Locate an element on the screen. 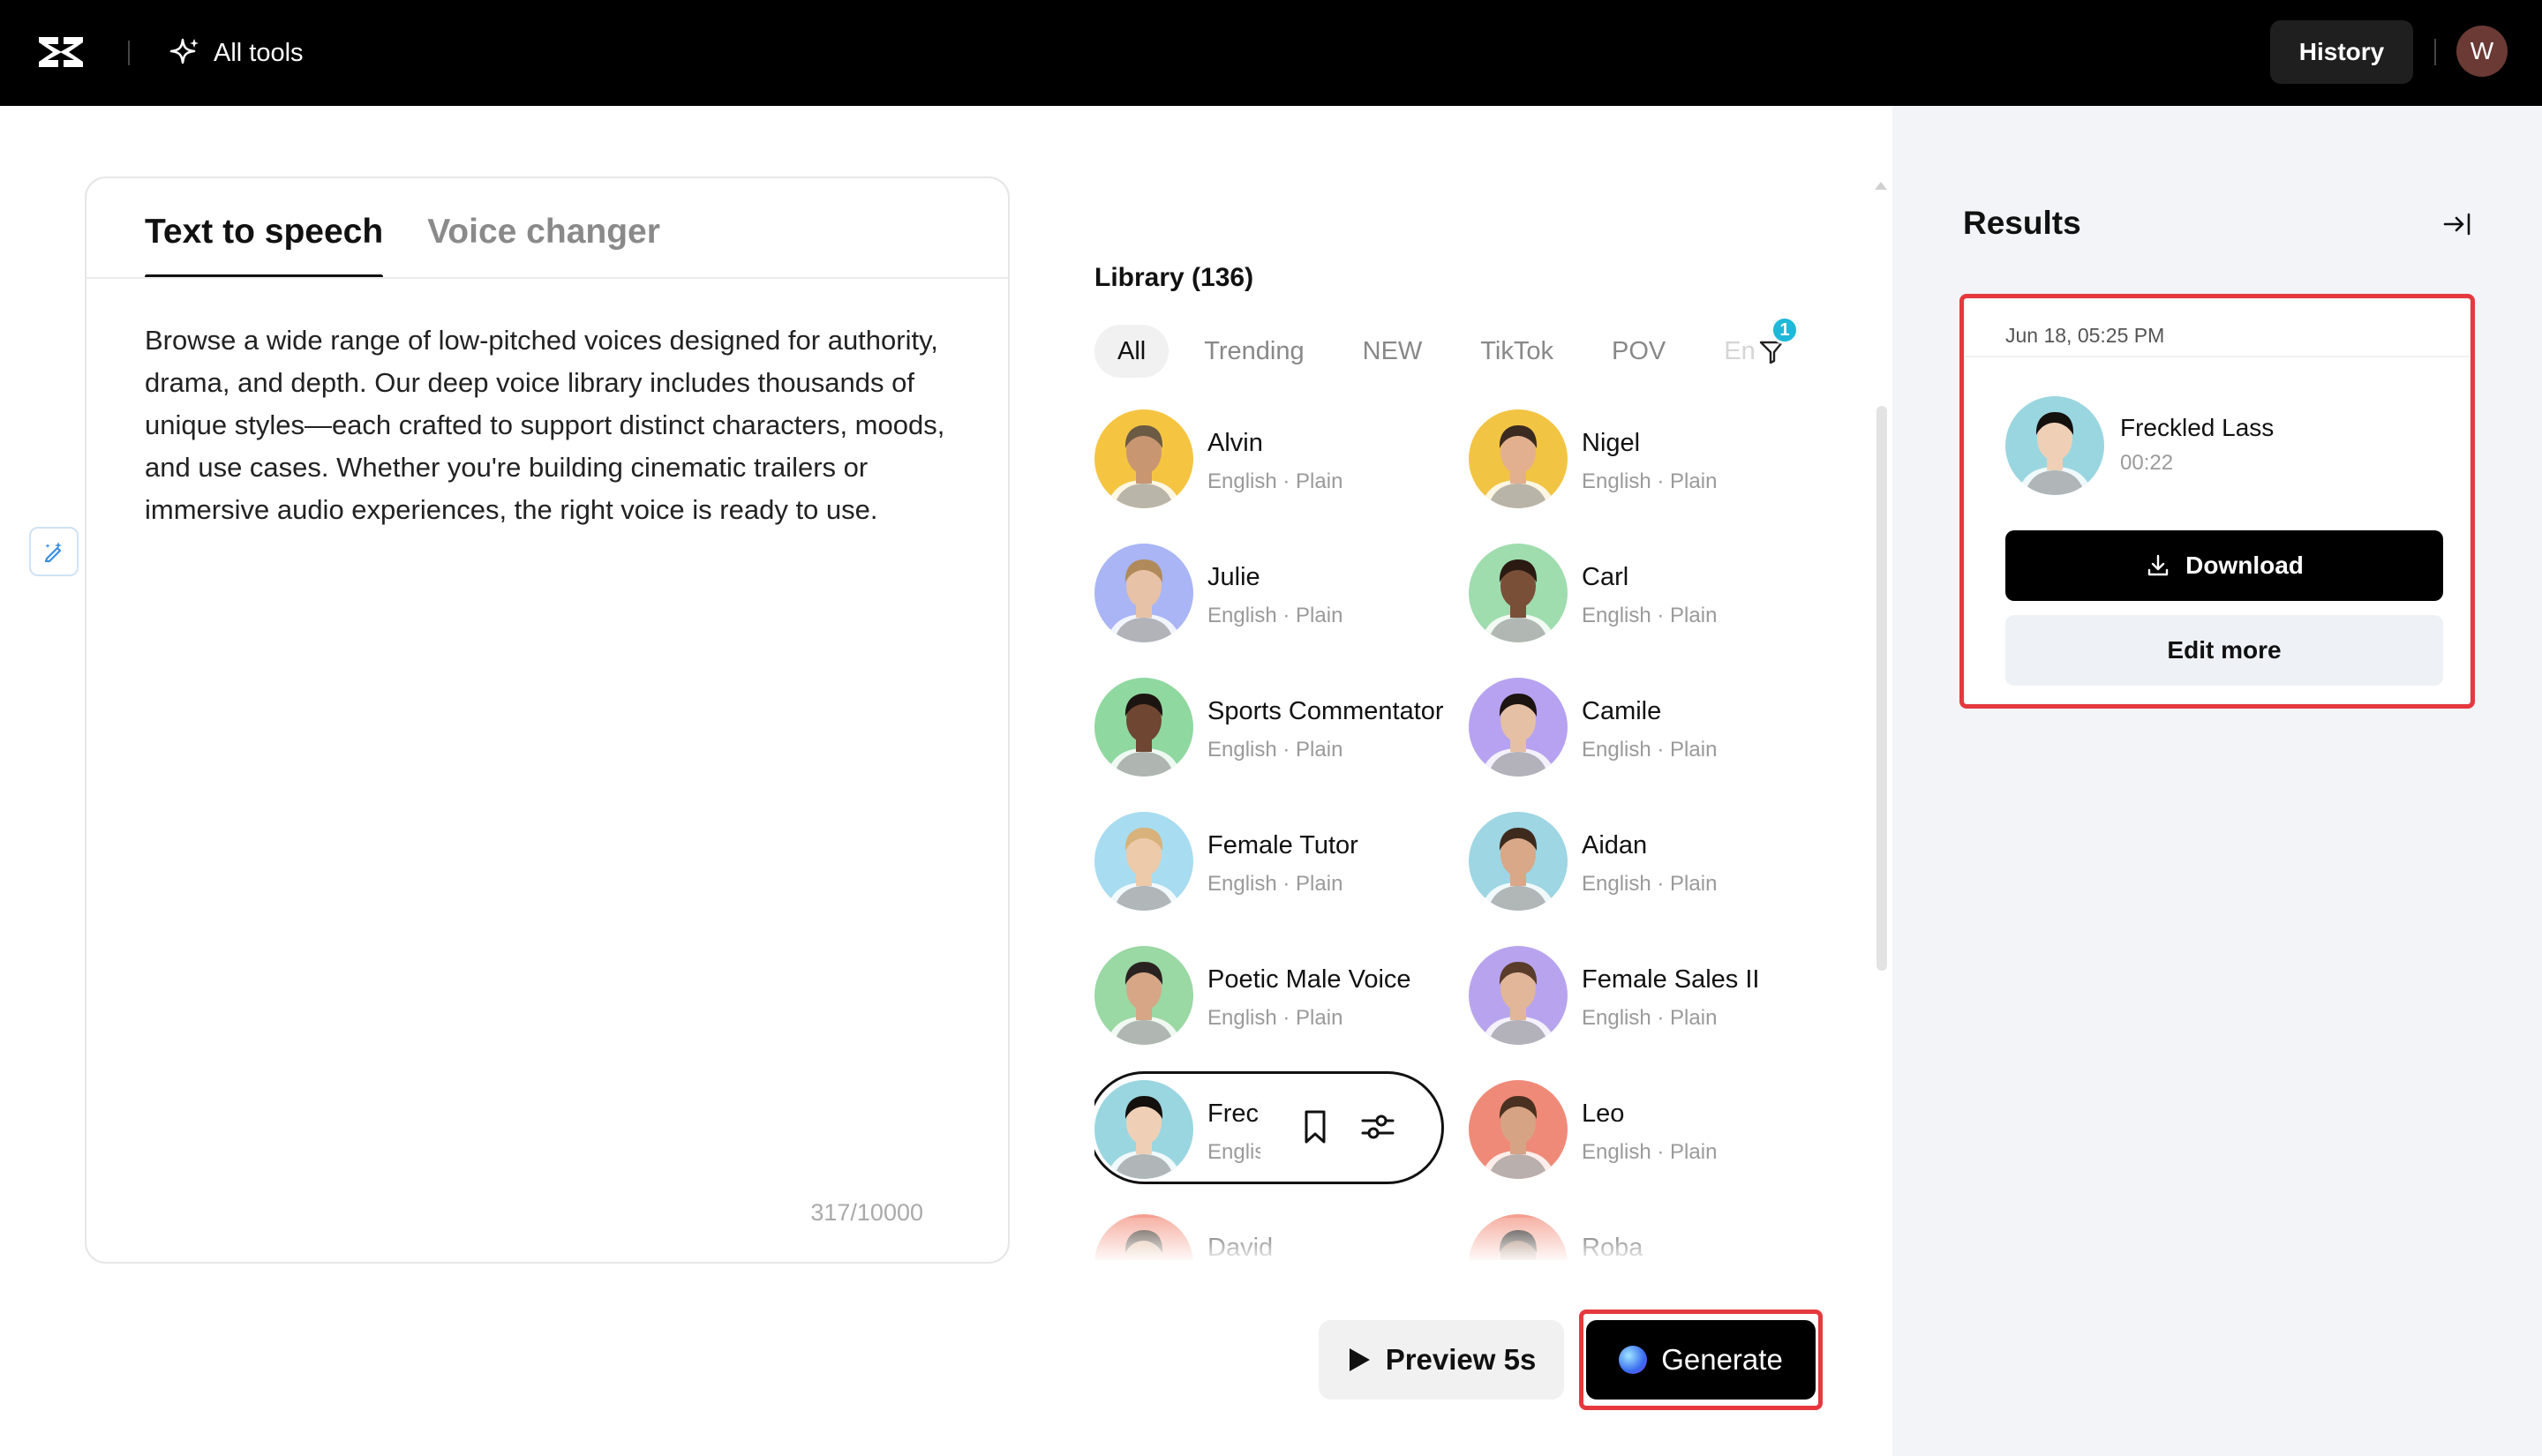 Image resolution: width=2542 pixels, height=1456 pixels. voice-item: Alvin English · Plain is located at coordinates (1271, 459).